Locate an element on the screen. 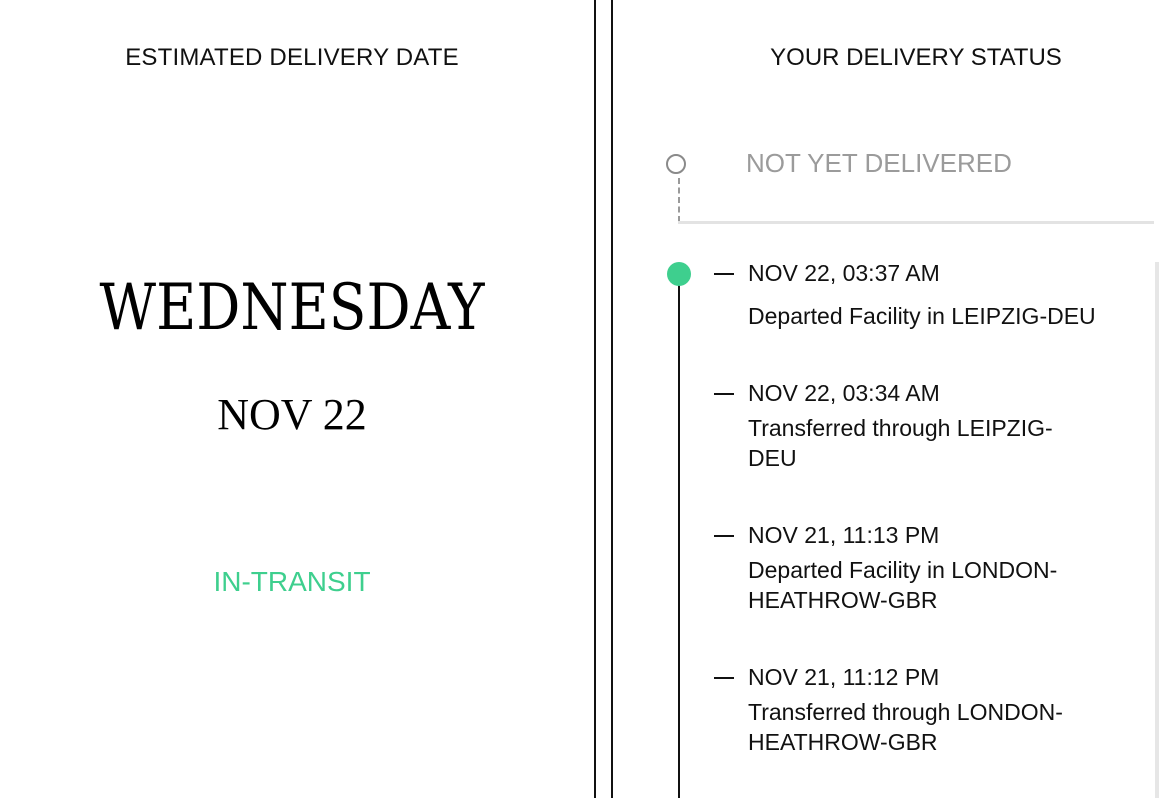  event-time: NOV 22, 03:37 AM is located at coordinates (844, 273).